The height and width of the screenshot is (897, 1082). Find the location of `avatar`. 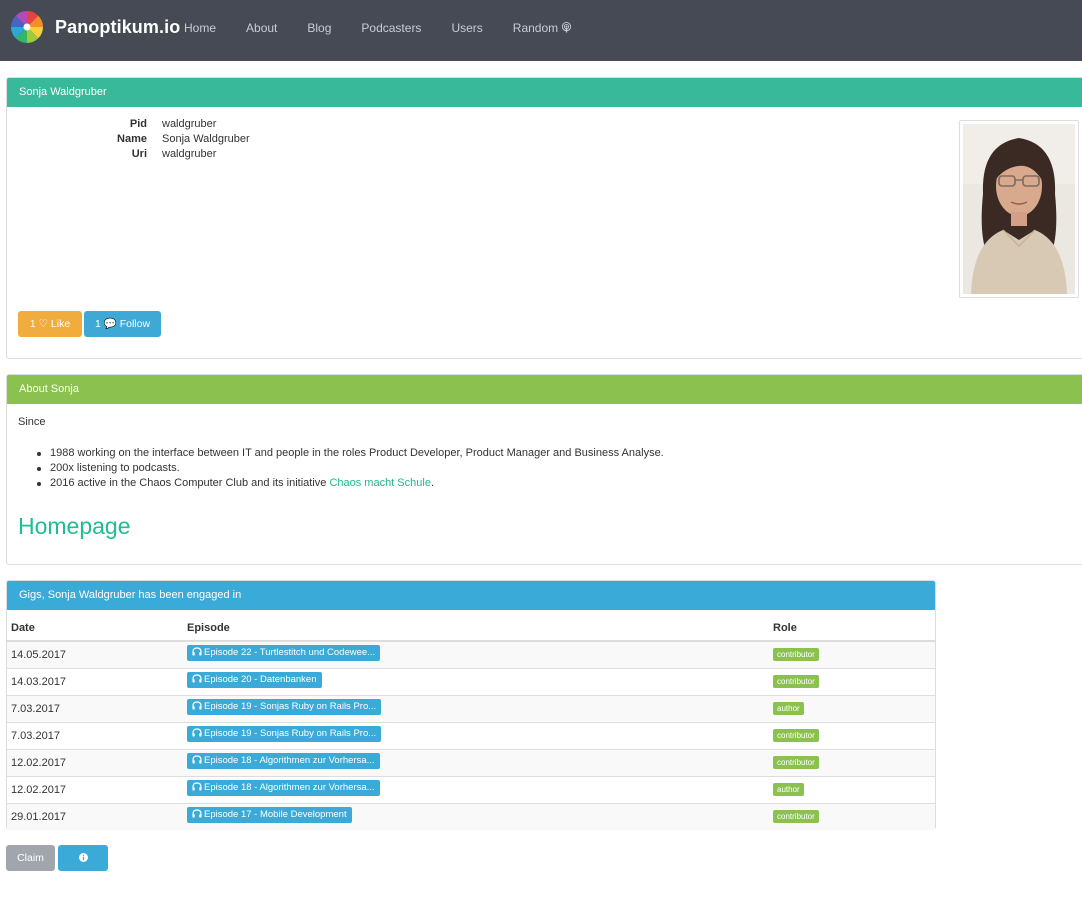

avatar is located at coordinates (1019, 209).